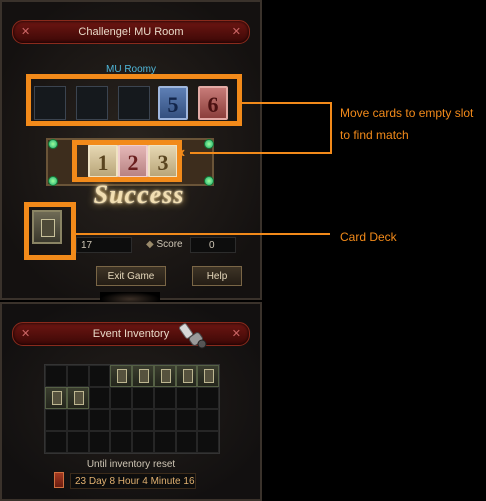  Describe the element at coordinates (59, 480) in the screenshot. I see `hourglass-icon` at that location.